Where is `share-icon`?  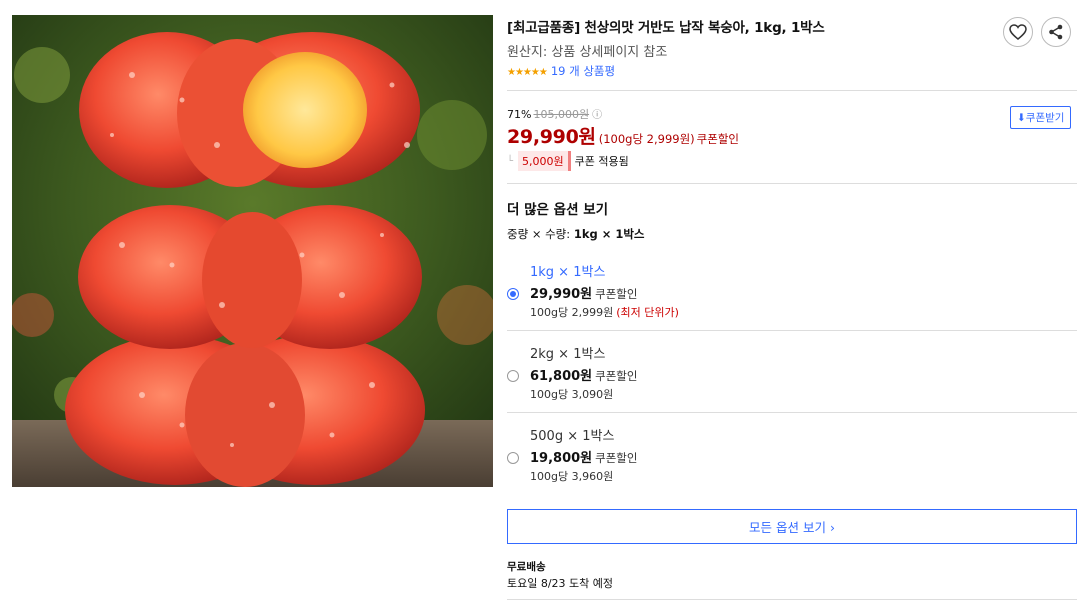 share-icon is located at coordinates (1056, 32).